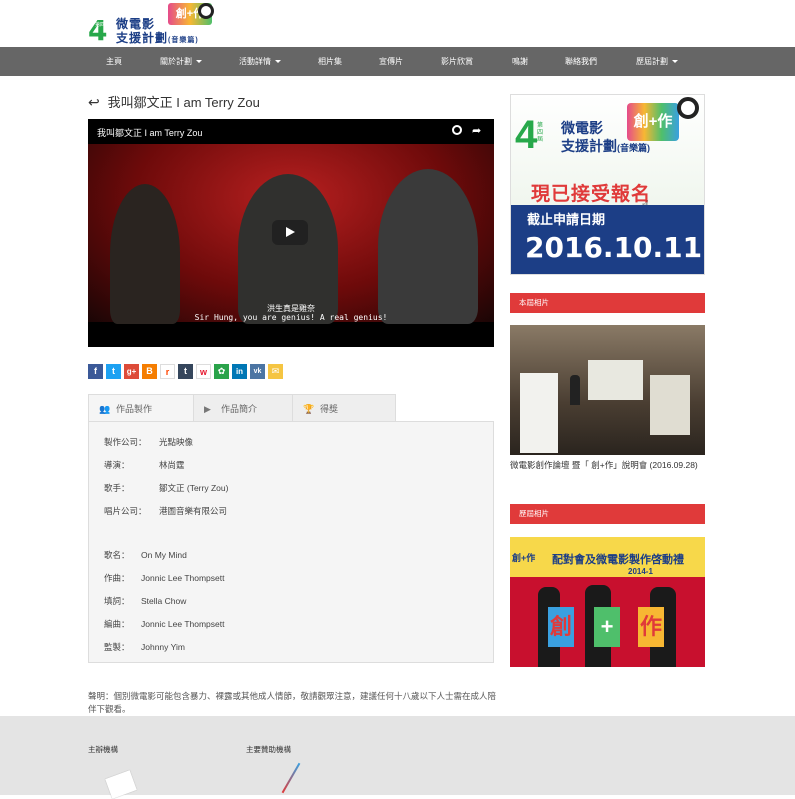 The width and height of the screenshot is (795, 799). Describe the element at coordinates (221, 371) in the screenshot. I see `renren-icon: ✿` at that location.